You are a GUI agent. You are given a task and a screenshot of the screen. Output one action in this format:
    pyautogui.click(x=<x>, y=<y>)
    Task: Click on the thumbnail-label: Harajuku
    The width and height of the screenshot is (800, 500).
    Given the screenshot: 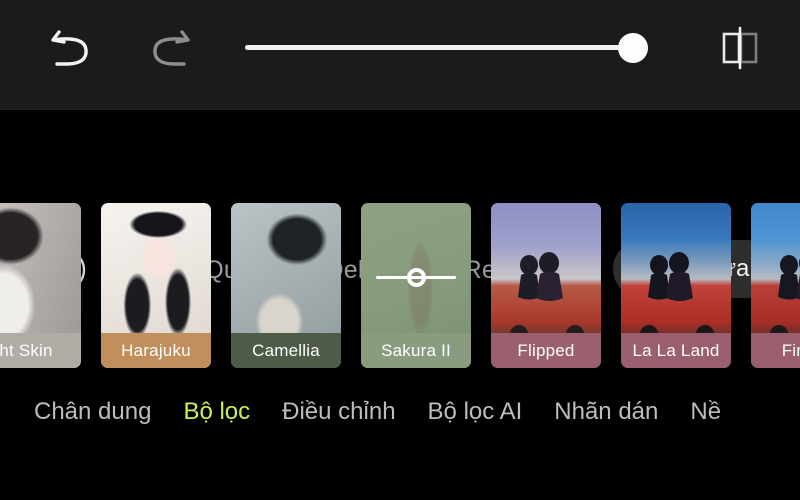 What is the action you would take?
    pyautogui.click(x=156, y=350)
    